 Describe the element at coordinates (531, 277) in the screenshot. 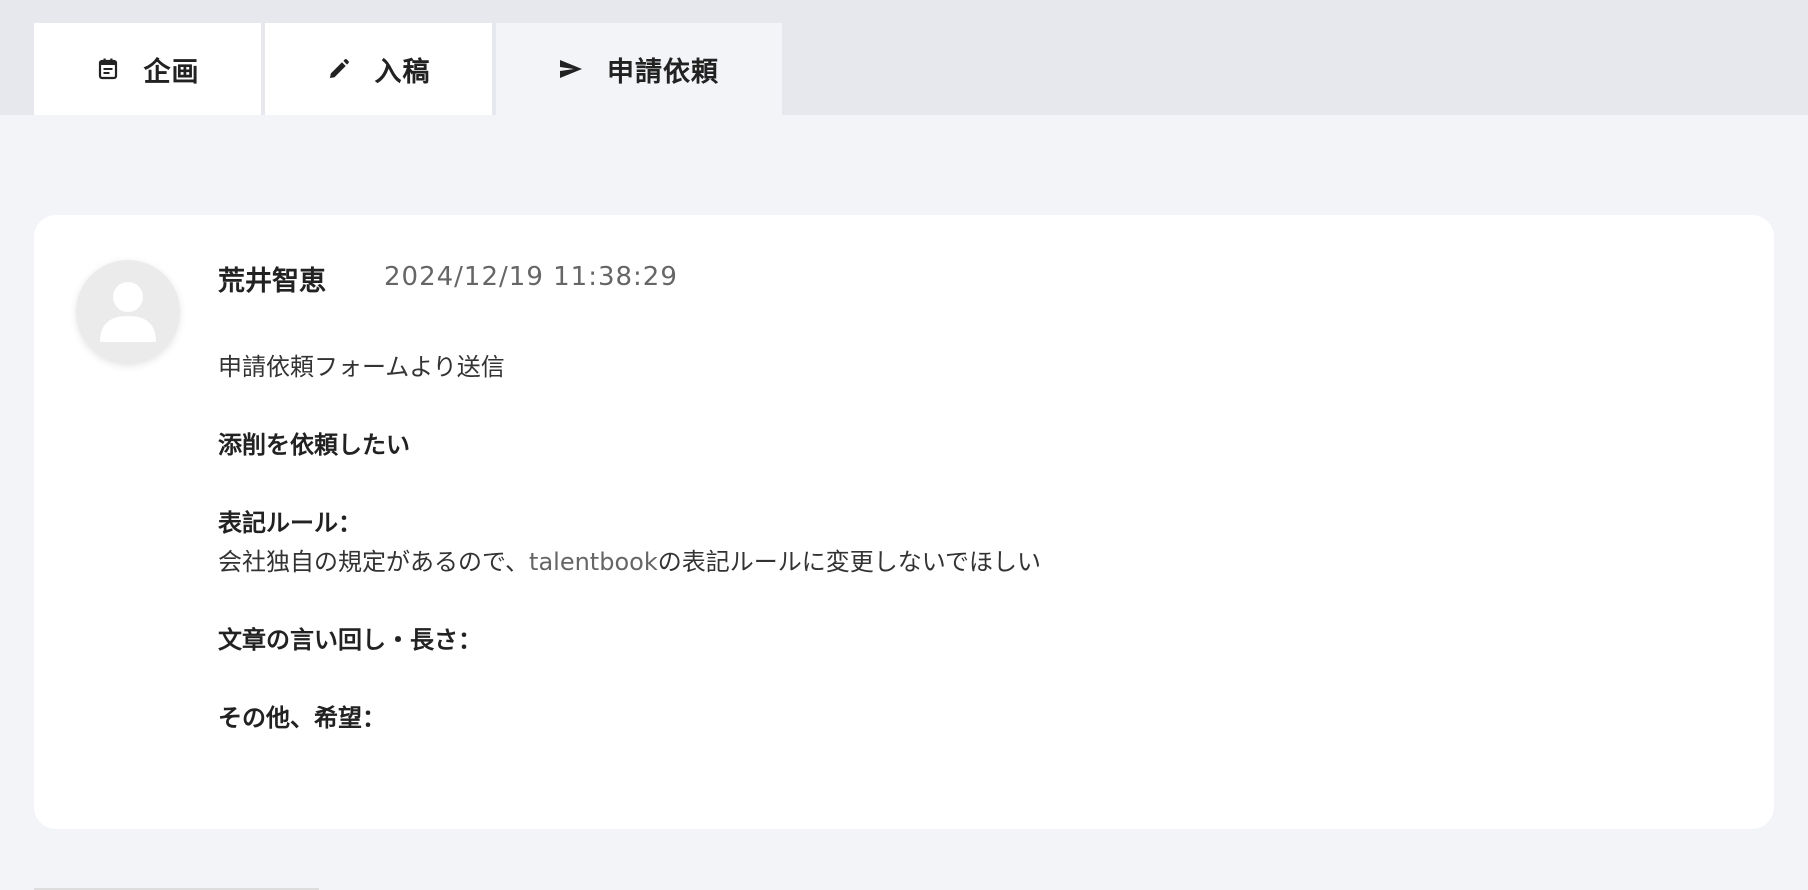

I see `comment-timestamp: 2024/12/19 11:38:29` at that location.